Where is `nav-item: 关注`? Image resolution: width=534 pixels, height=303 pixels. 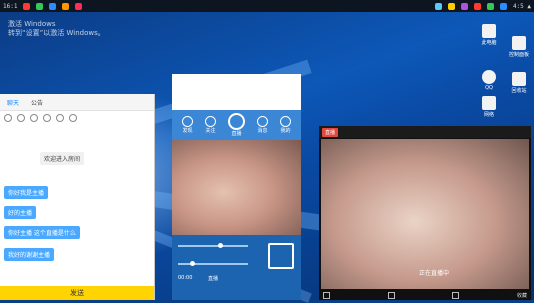 nav-item: 关注 is located at coordinates (210, 125).